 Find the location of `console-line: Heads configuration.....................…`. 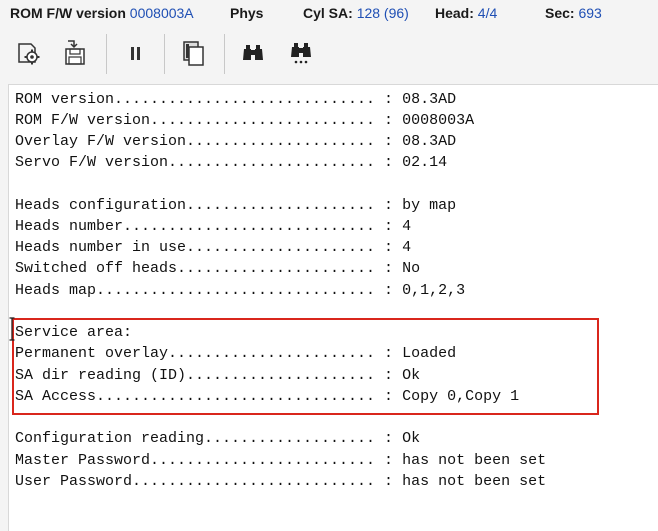

console-line: Heads configuration.....................… is located at coordinates (236, 205).